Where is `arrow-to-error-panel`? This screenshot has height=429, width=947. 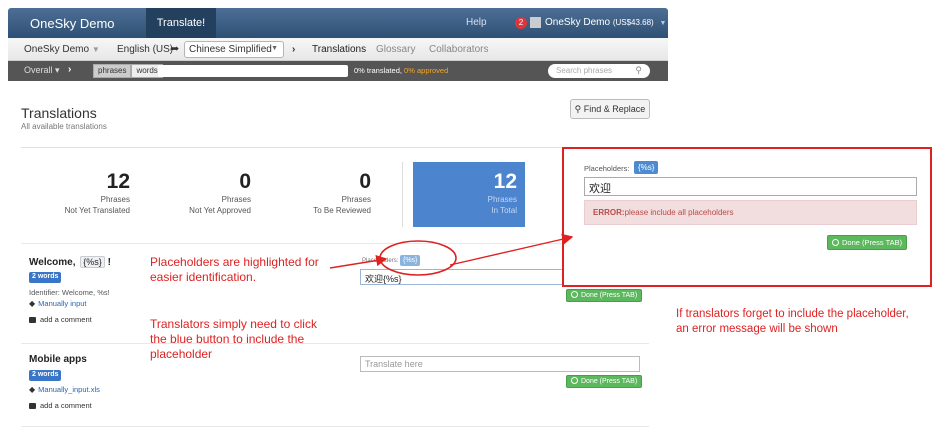
arrow-to-error-panel is located at coordinates (511, 249).